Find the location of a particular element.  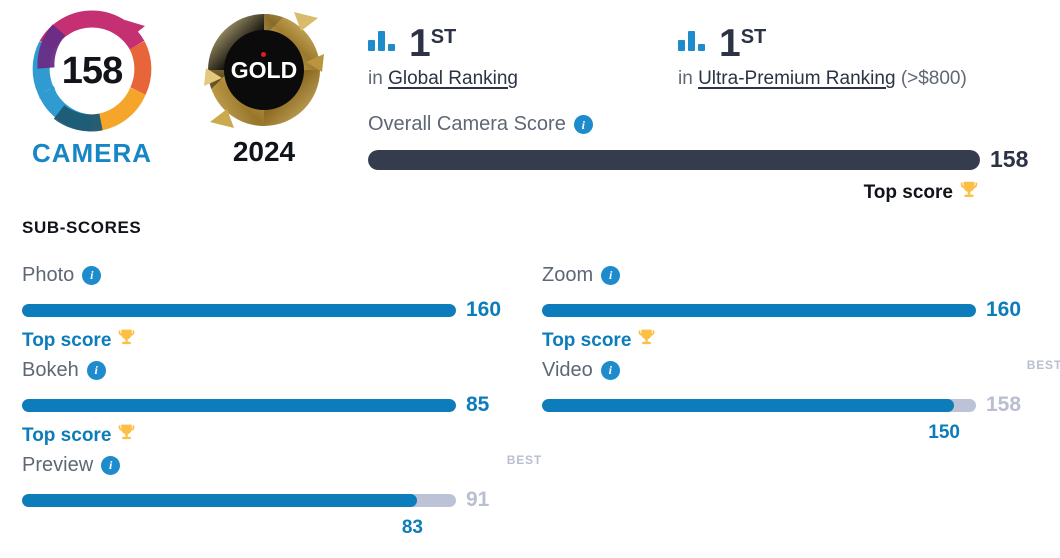

score-row-preview: Preview i BEST 91 83 is located at coordinates (282, 499).